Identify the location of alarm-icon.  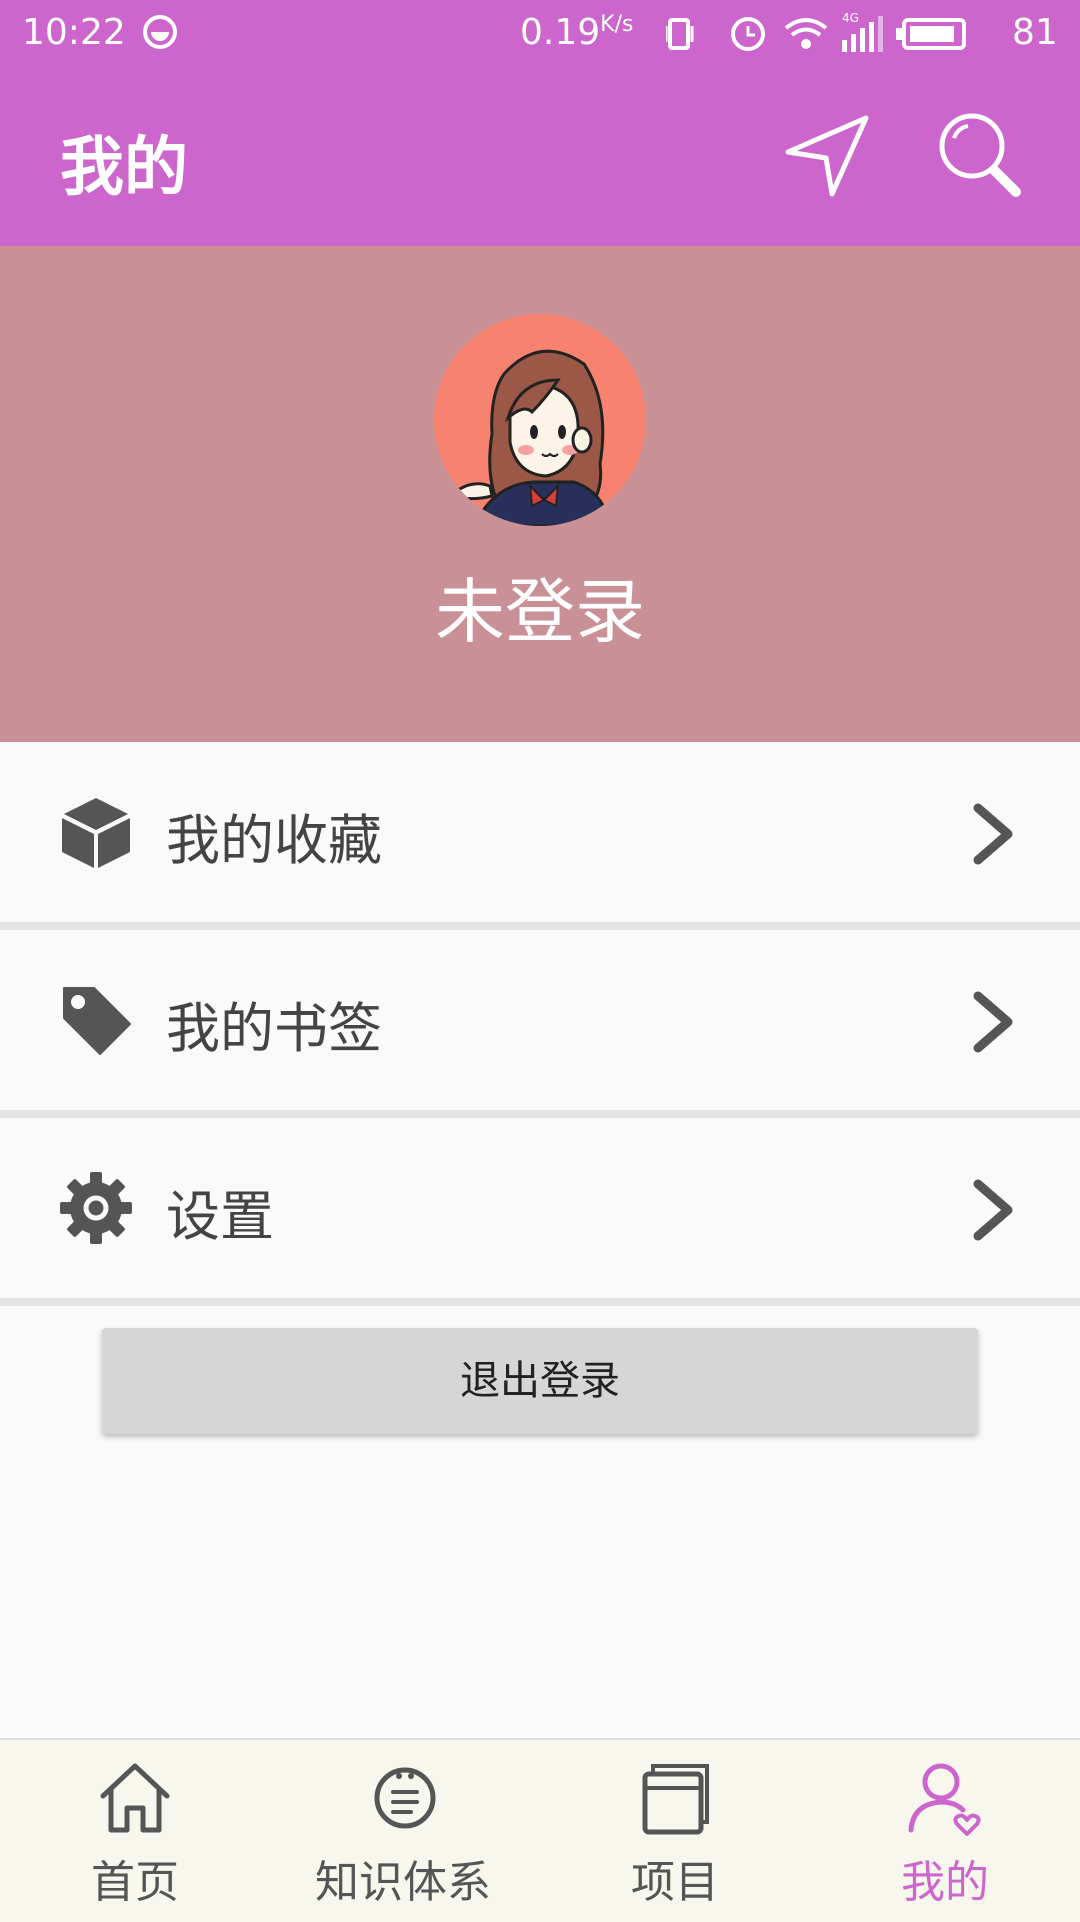
(748, 34).